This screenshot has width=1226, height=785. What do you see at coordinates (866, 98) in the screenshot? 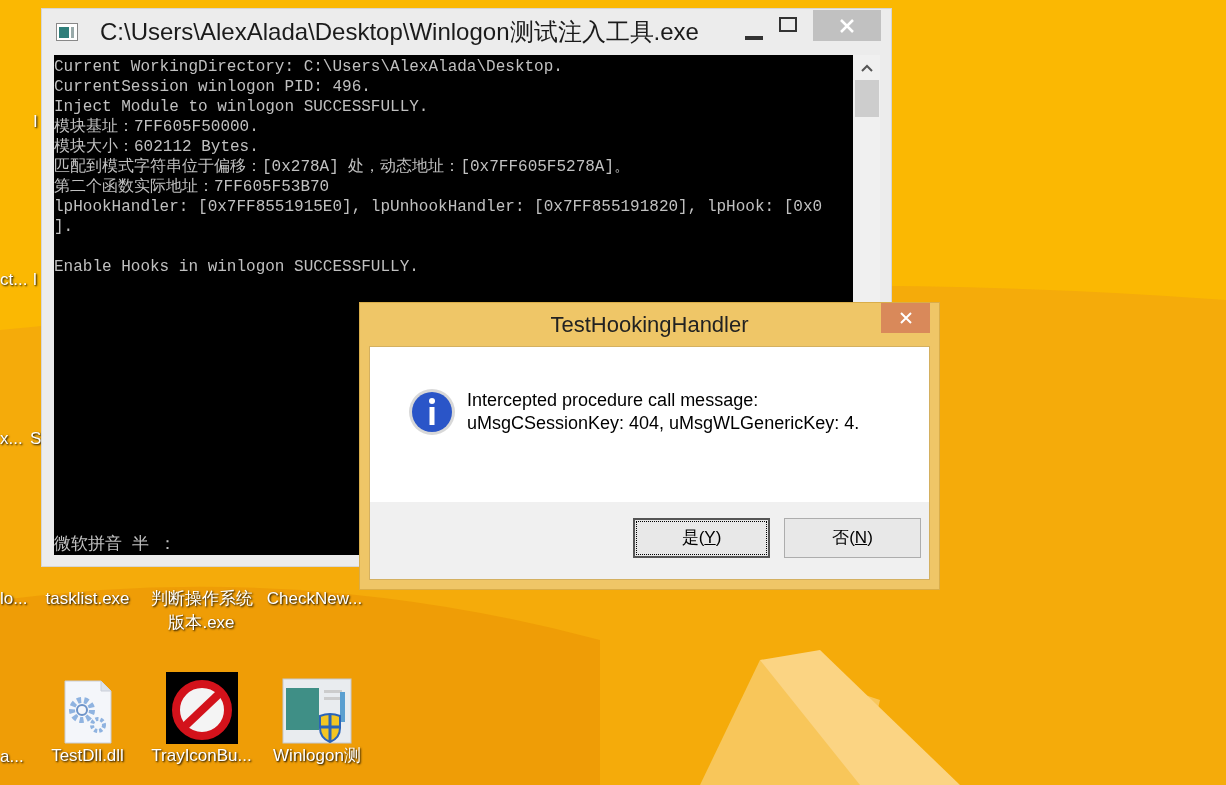
I see `scrollbar-thumb` at bounding box center [866, 98].